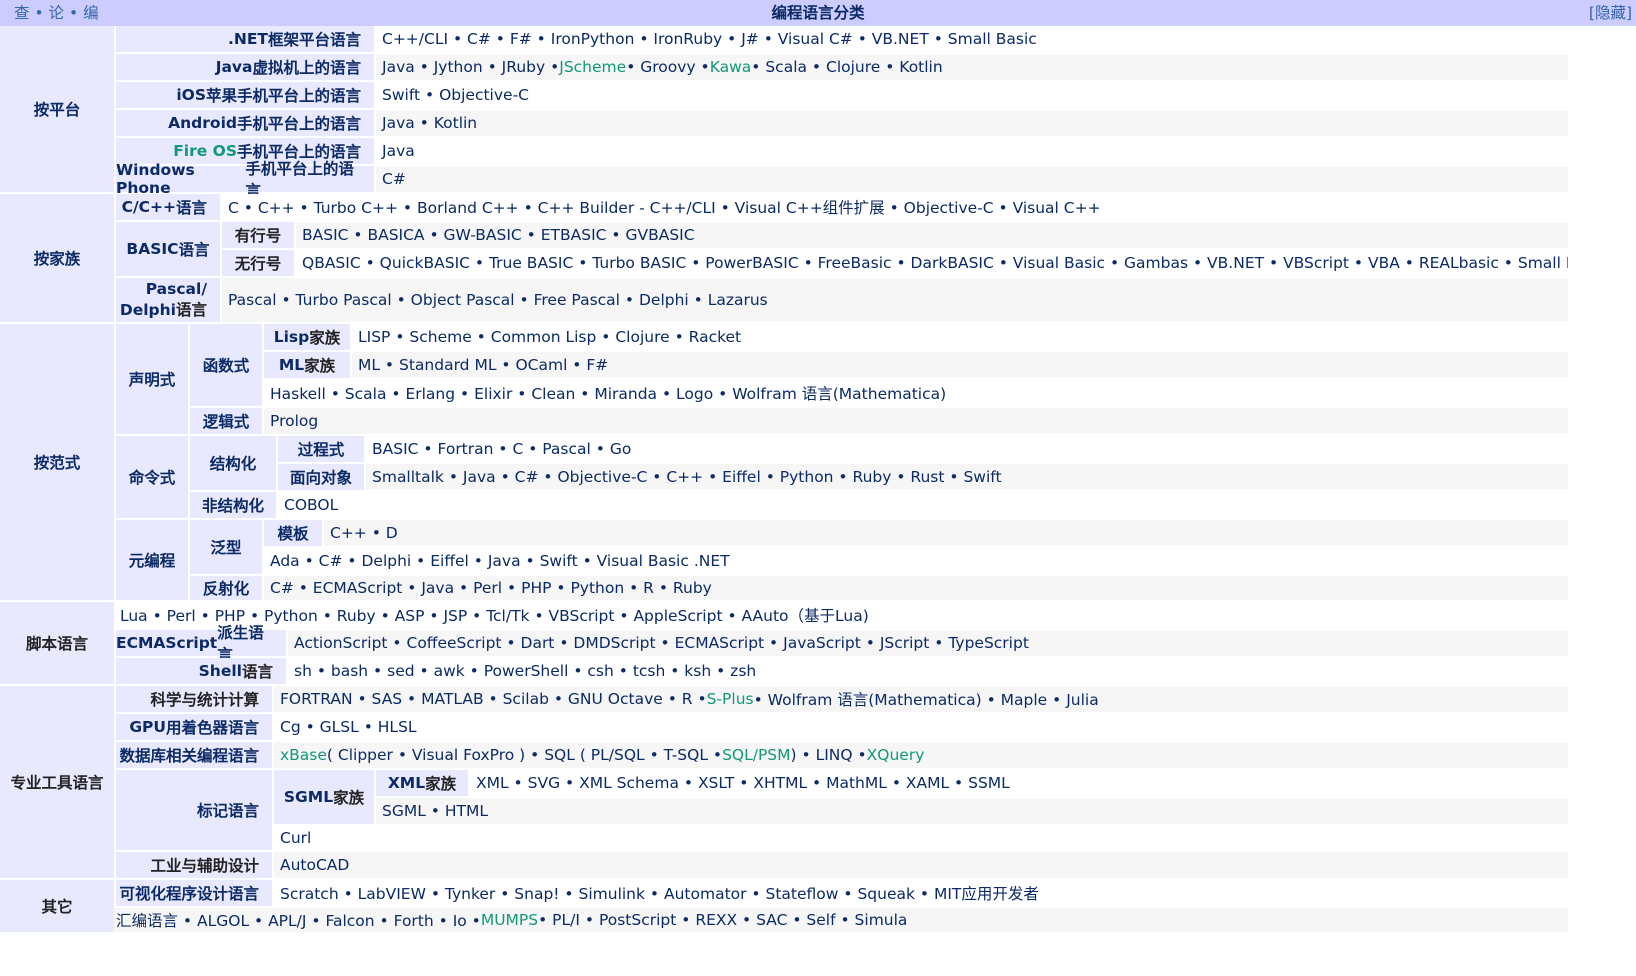 The height and width of the screenshot is (976, 1636). Describe the element at coordinates (960, 365) in the screenshot. I see `ml-family-list: ML • Standard ML • OCaml • F#` at that location.